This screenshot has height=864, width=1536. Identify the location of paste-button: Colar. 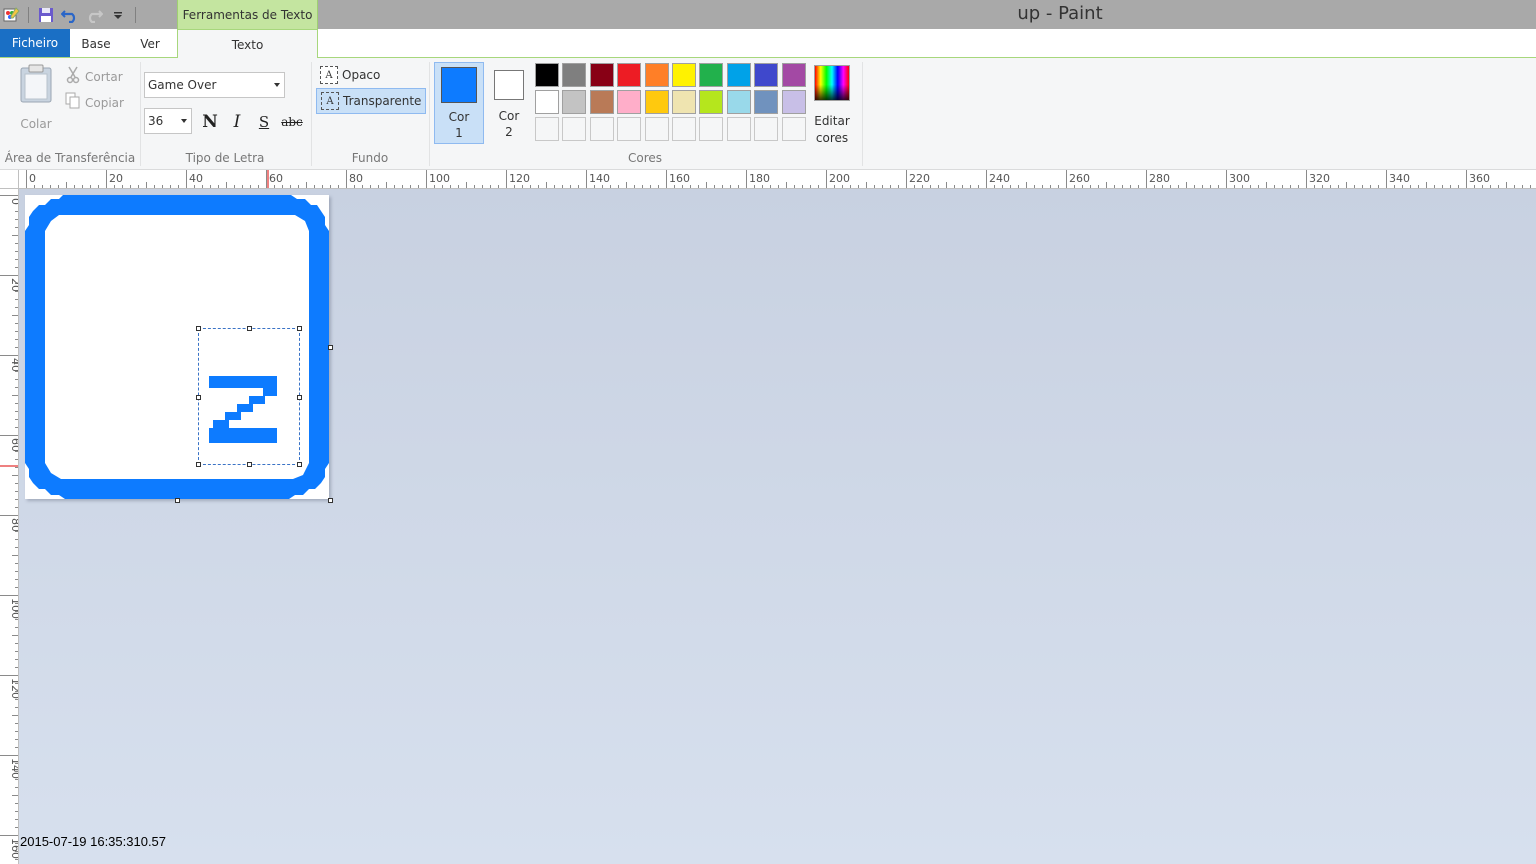
(36, 97).